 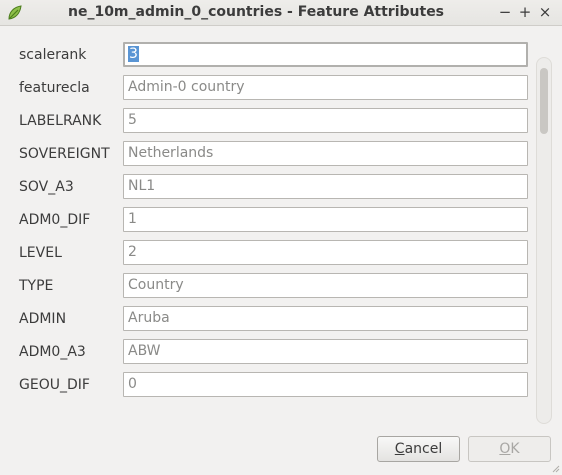 I want to click on attribute-row: ADM0_A3 ABW, so click(x=267, y=352).